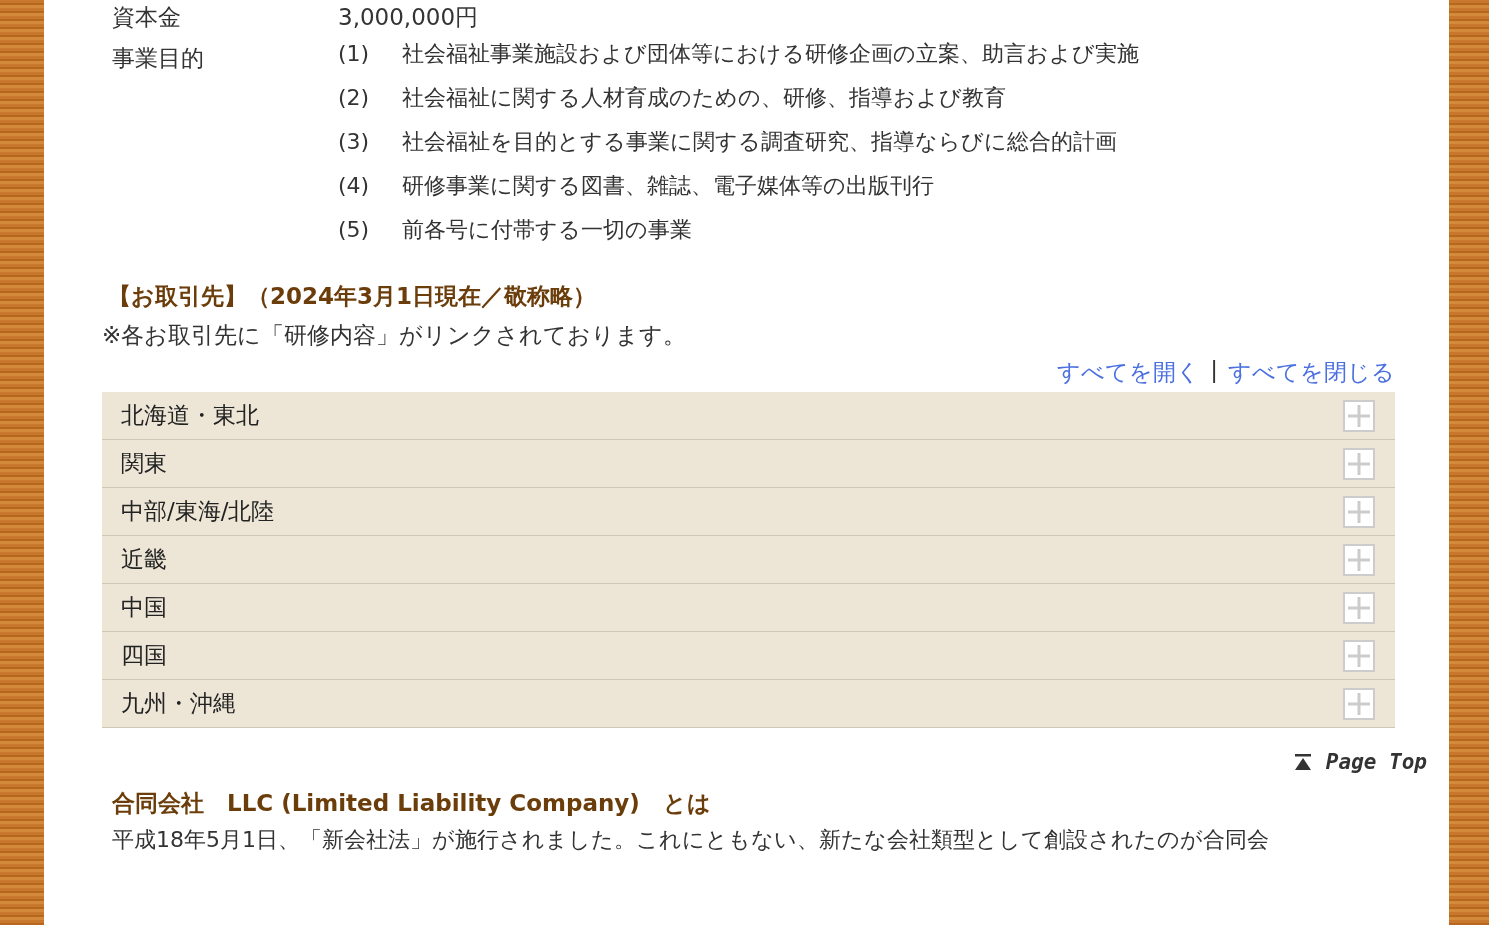 The image size is (1489, 925). Describe the element at coordinates (1360, 762) in the screenshot. I see `page-top-link: Page Top` at that location.